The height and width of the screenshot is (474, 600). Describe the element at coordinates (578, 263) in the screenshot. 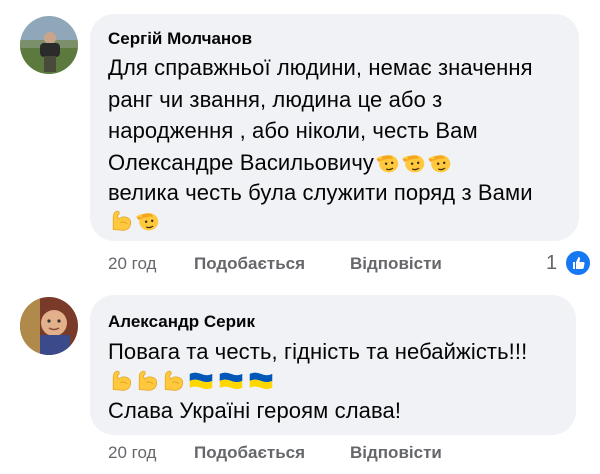

I see `thumbs-up-icon` at that location.